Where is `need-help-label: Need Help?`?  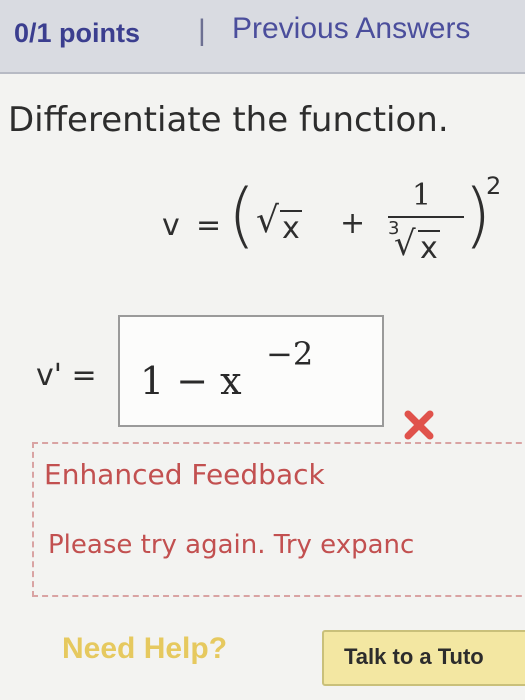
need-help-label: Need Help? is located at coordinates (145, 648).